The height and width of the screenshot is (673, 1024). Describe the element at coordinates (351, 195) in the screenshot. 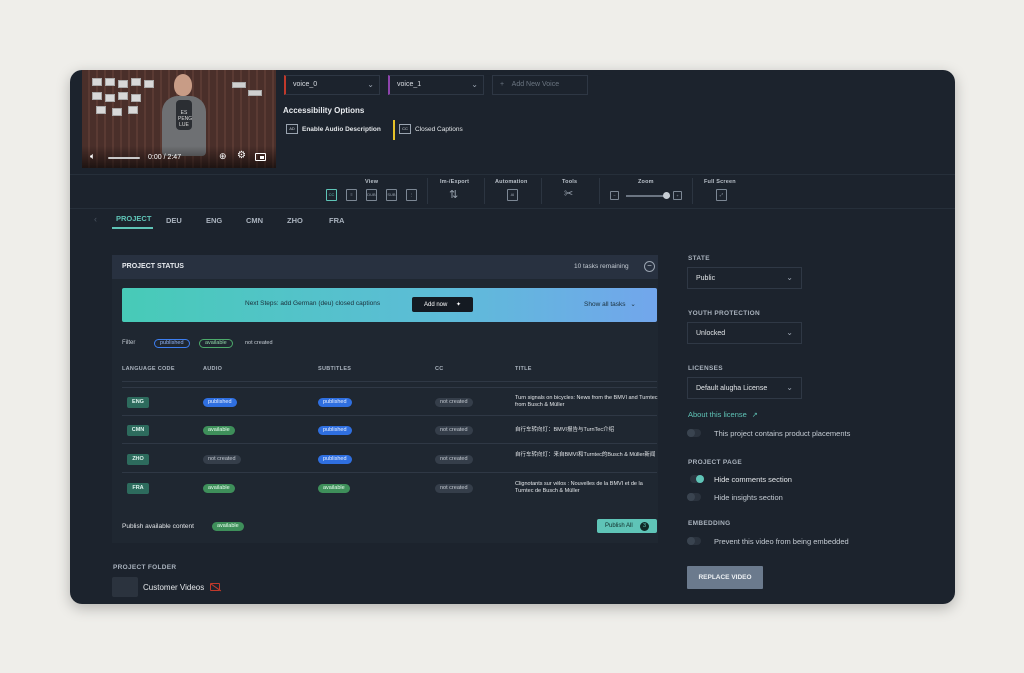

I see `view-list-icon: ≡` at that location.